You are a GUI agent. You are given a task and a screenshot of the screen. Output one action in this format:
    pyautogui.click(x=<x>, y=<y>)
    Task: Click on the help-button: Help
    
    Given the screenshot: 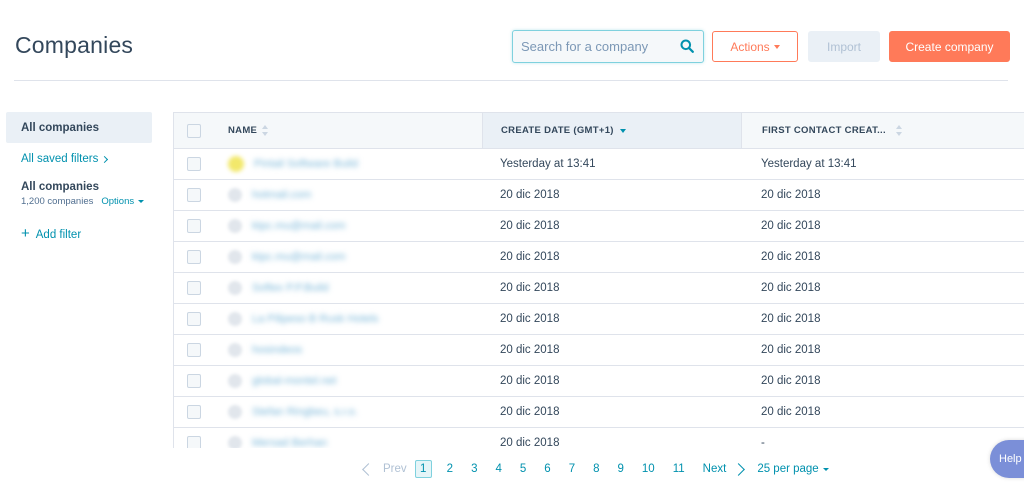 What is the action you would take?
    pyautogui.click(x=1007, y=459)
    